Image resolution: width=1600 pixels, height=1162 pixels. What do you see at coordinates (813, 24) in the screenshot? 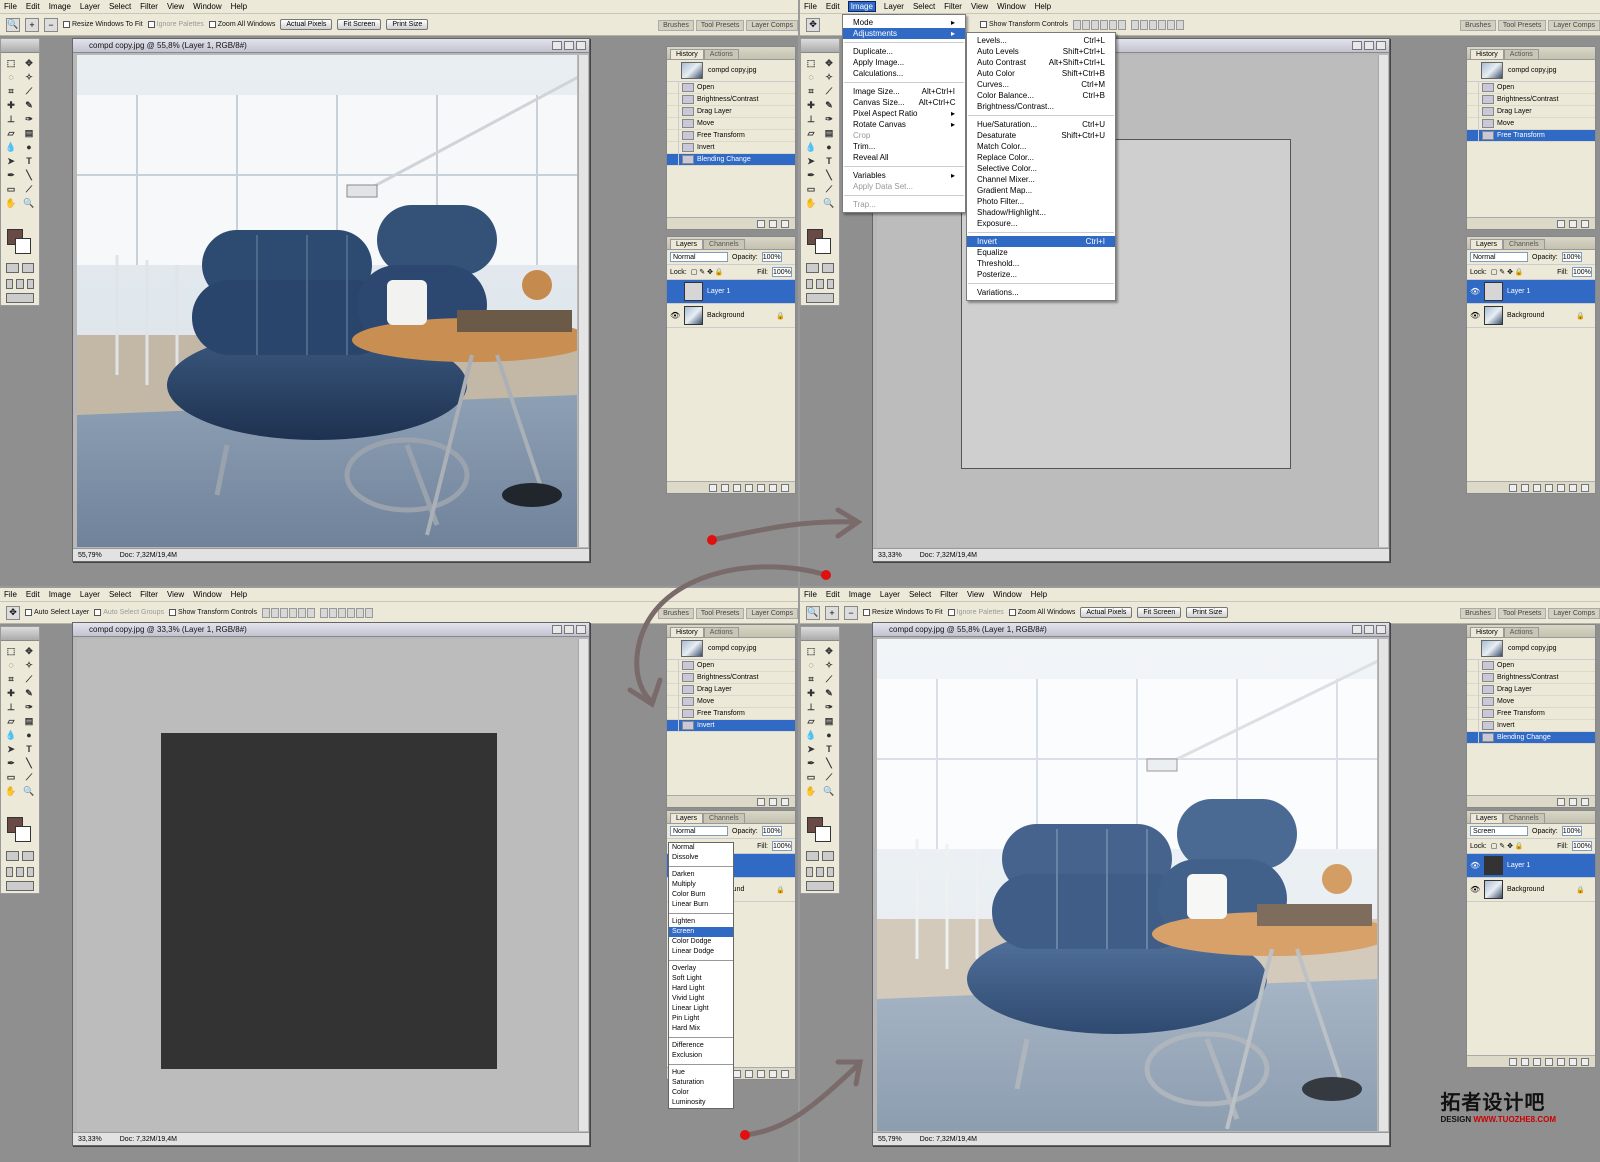
I see `move-tool-icon: ✥` at bounding box center [813, 24].